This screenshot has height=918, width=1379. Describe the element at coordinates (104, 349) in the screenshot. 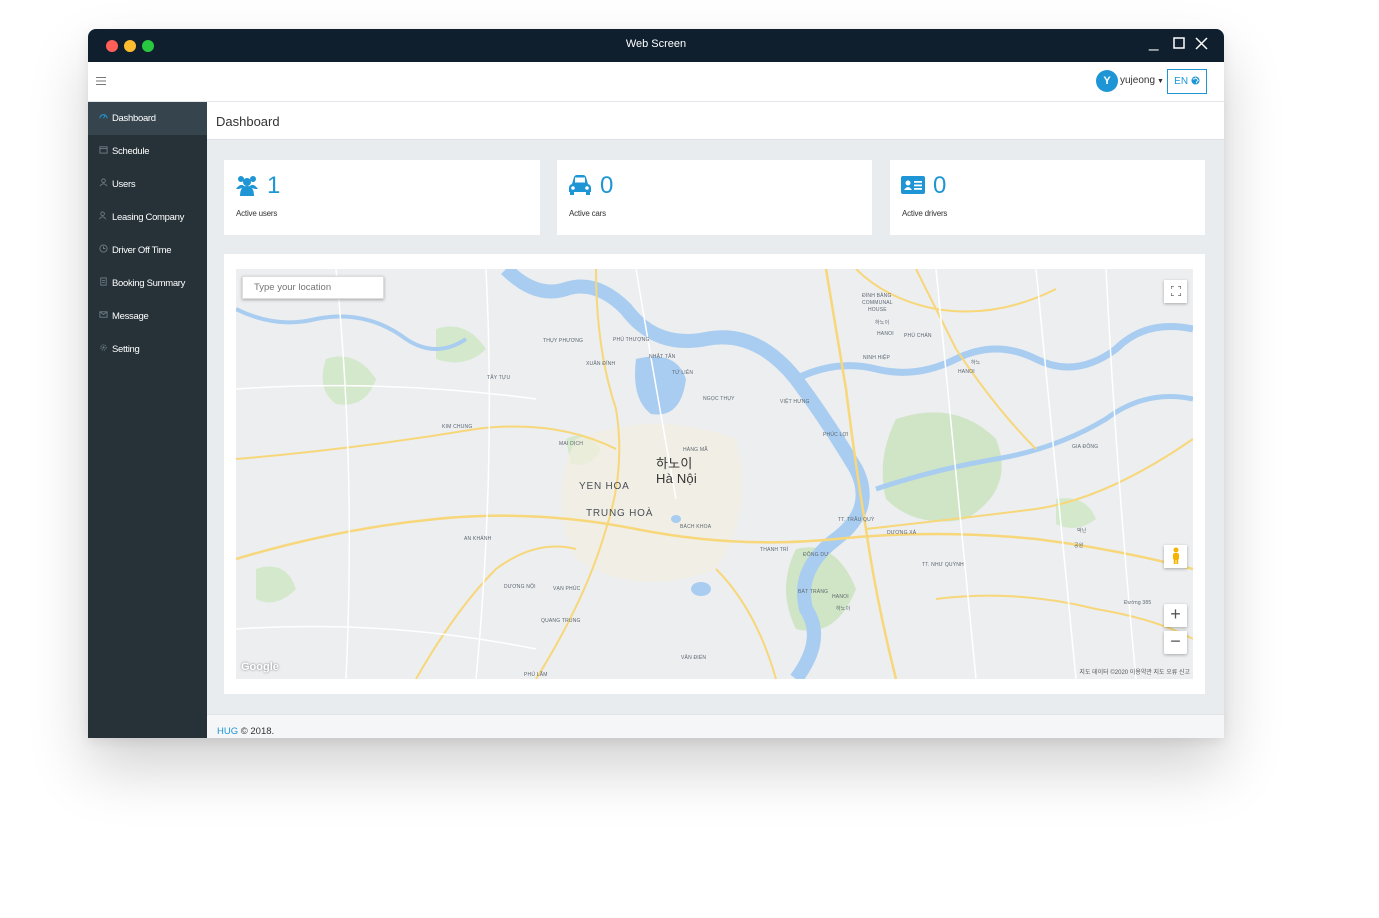

I see `gear-icon` at that location.